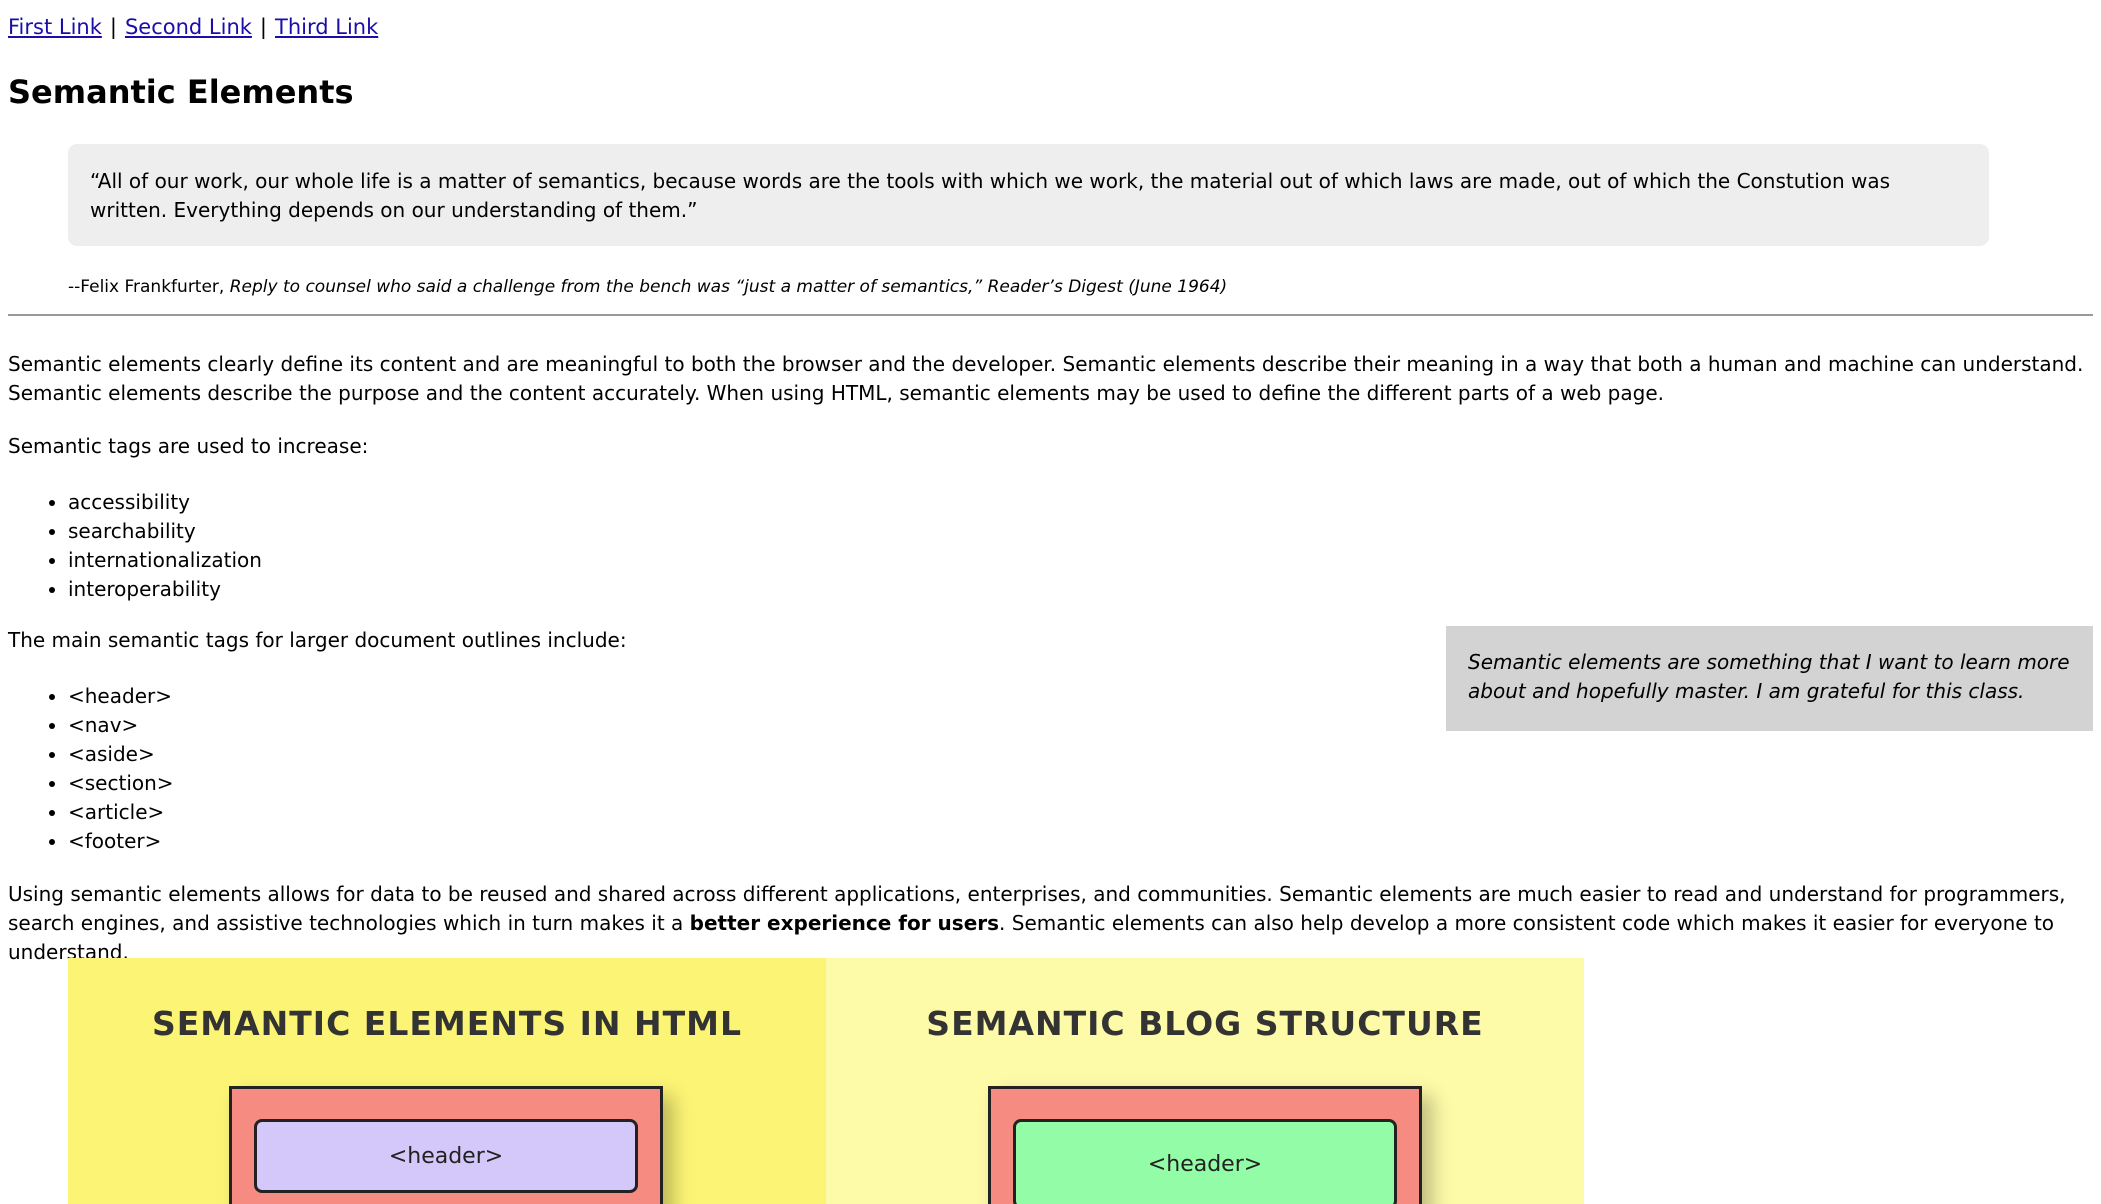 The image size is (2101, 1204). What do you see at coordinates (165, 560) in the screenshot?
I see `list-item: internationalization` at bounding box center [165, 560].